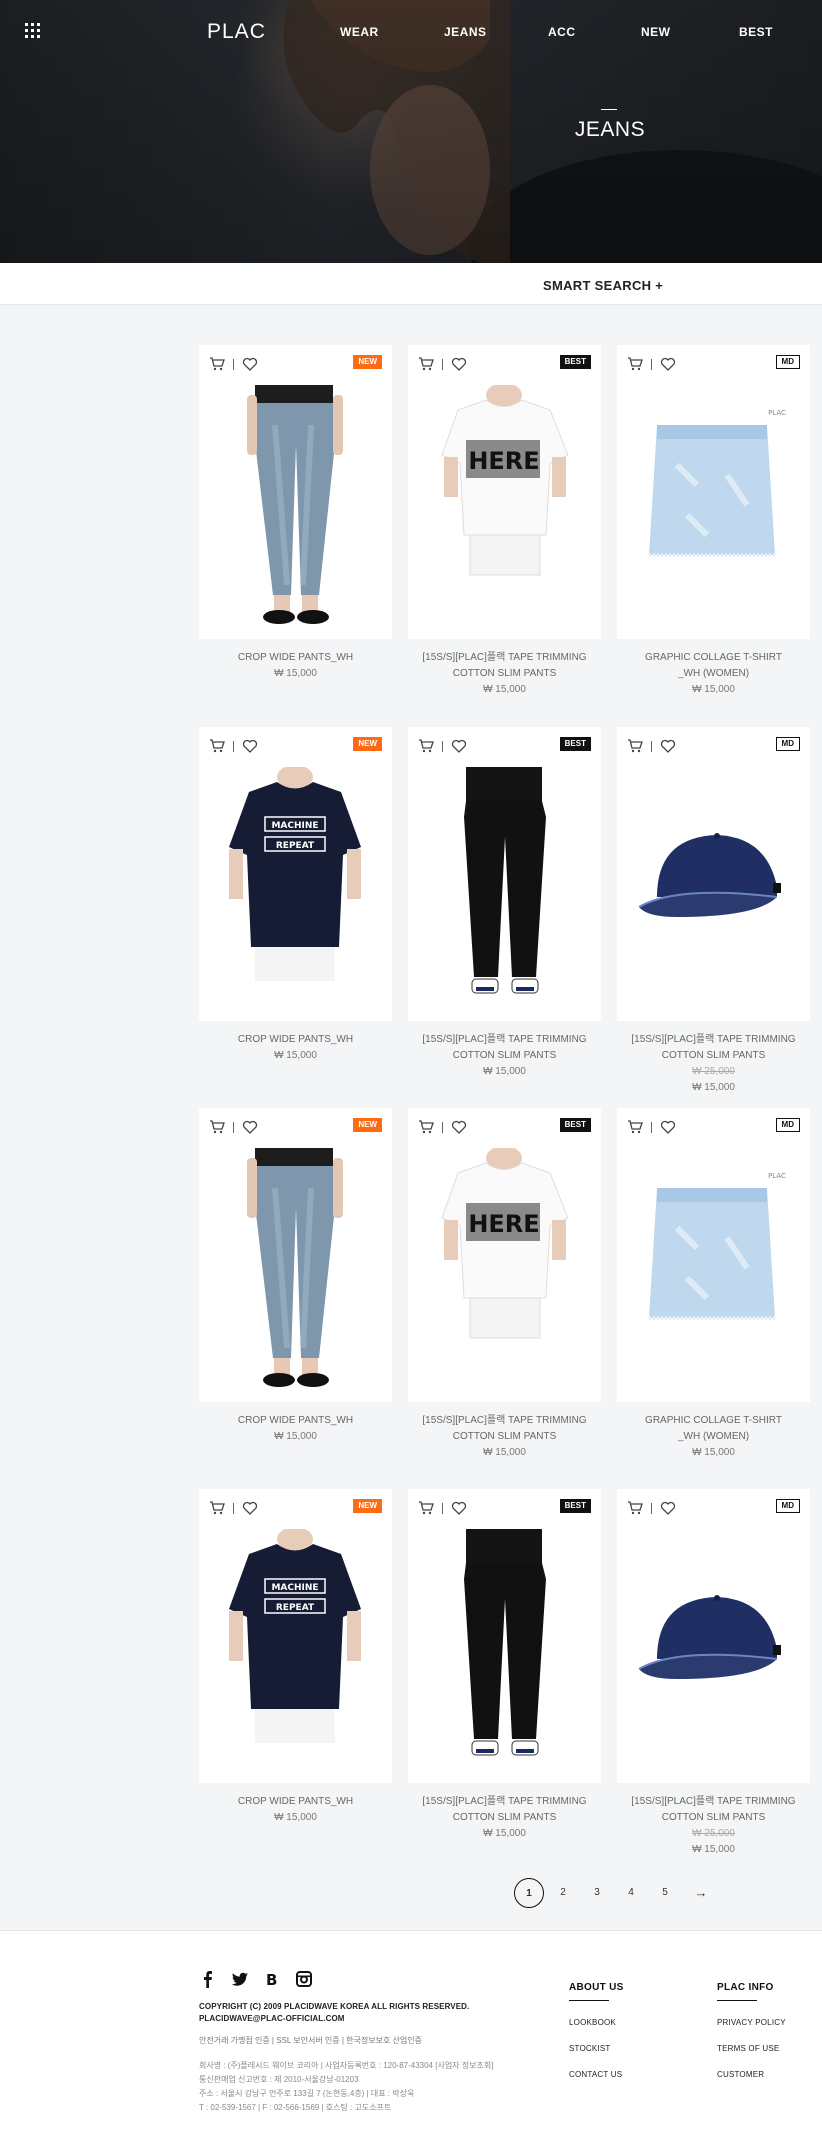  Describe the element at coordinates (503, 461) in the screenshot. I see `svg-text: HERE` at that location.